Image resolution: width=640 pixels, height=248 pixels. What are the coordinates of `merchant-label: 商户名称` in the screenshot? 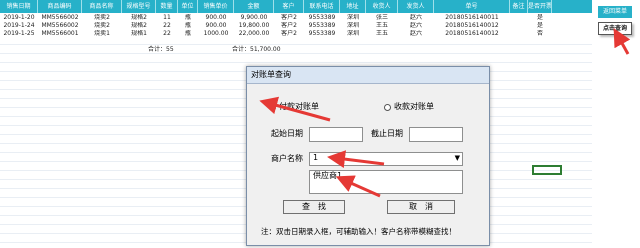 It's located at (287, 158).